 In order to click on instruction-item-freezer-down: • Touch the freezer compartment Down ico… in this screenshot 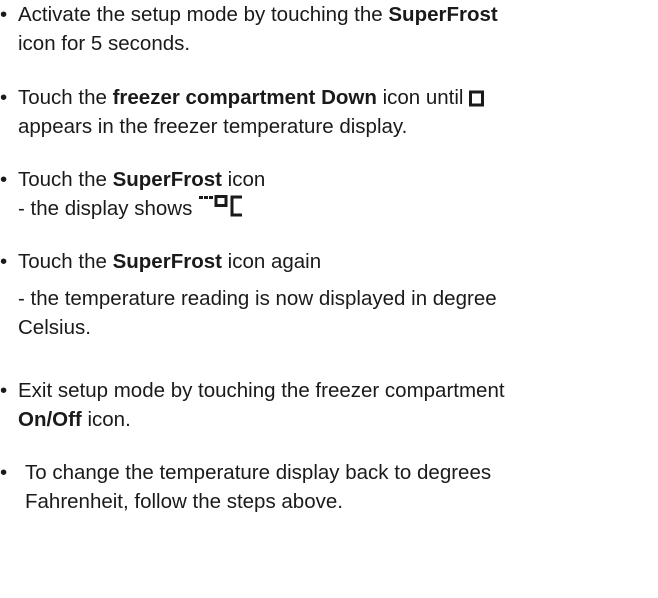, I will do `click(327, 112)`.